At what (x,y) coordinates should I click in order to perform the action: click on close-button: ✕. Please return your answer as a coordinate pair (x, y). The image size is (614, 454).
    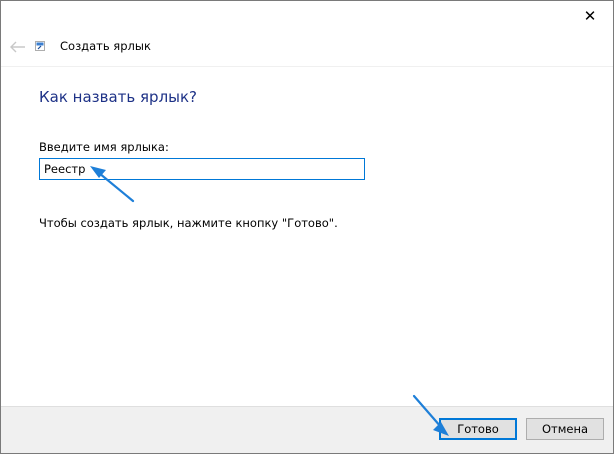
    Looking at the image, I should click on (590, 16).